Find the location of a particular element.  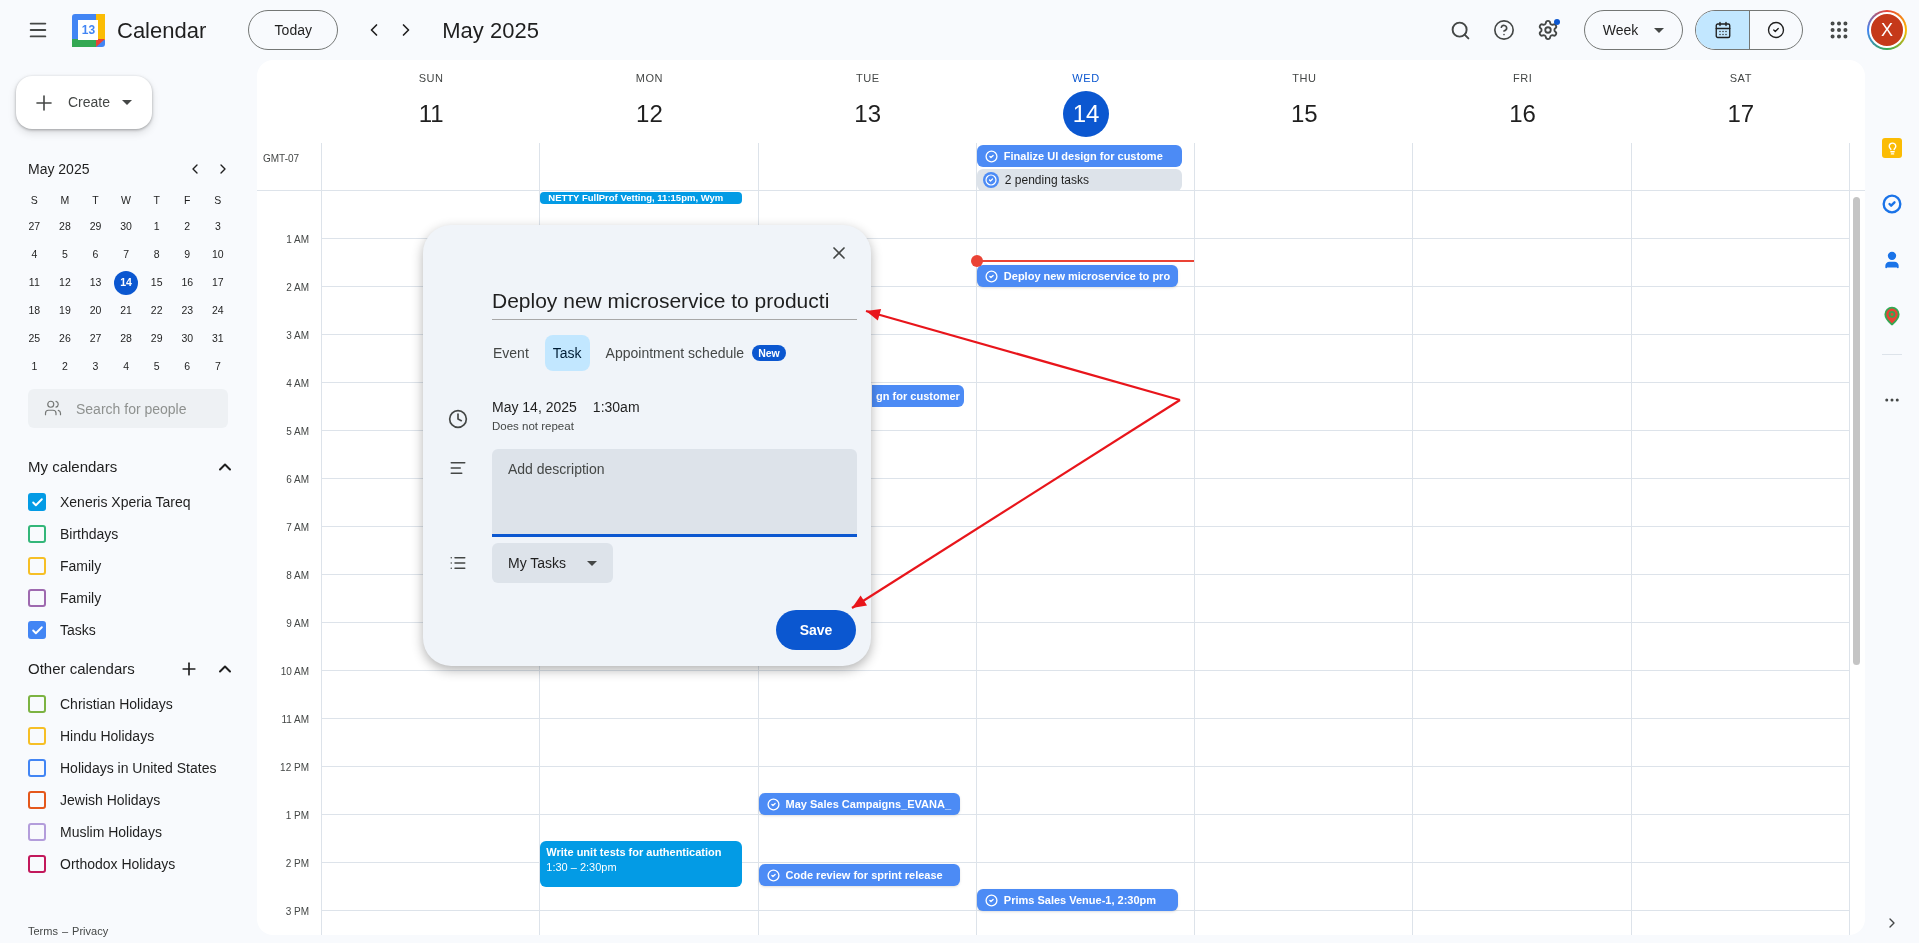

mini-calendar-day: 23 is located at coordinates (187, 311).